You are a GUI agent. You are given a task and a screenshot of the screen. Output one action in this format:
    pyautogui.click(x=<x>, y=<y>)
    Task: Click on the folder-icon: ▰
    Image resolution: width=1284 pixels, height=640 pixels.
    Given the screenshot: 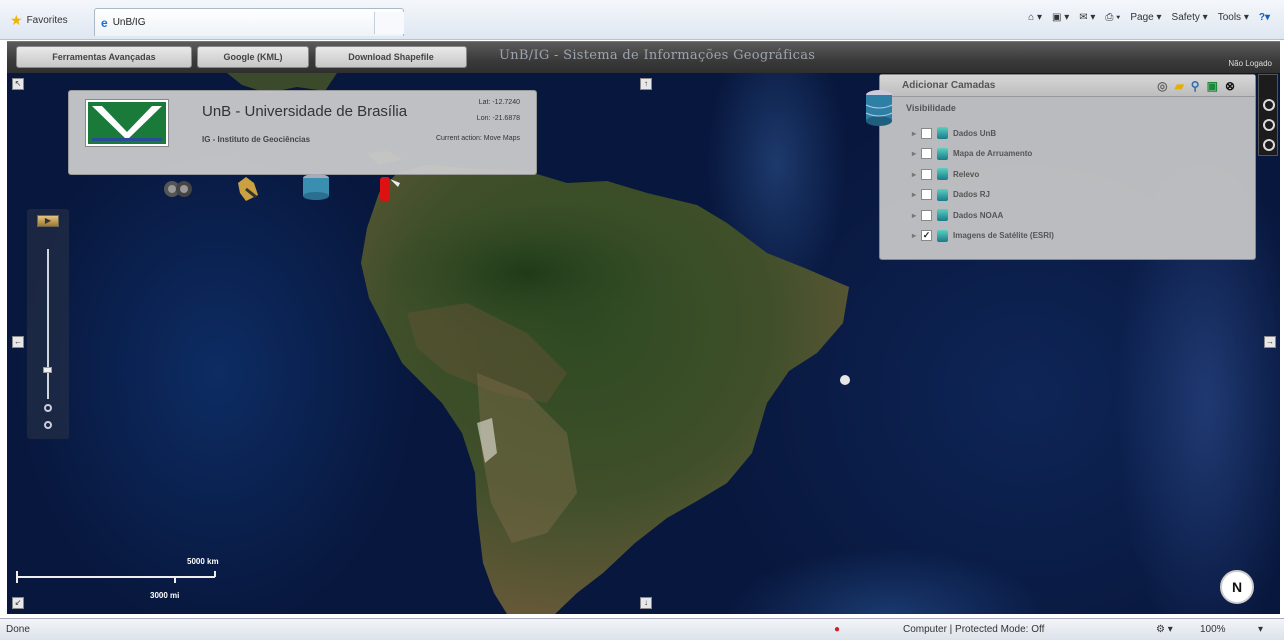 What is the action you would take?
    pyautogui.click(x=1179, y=86)
    